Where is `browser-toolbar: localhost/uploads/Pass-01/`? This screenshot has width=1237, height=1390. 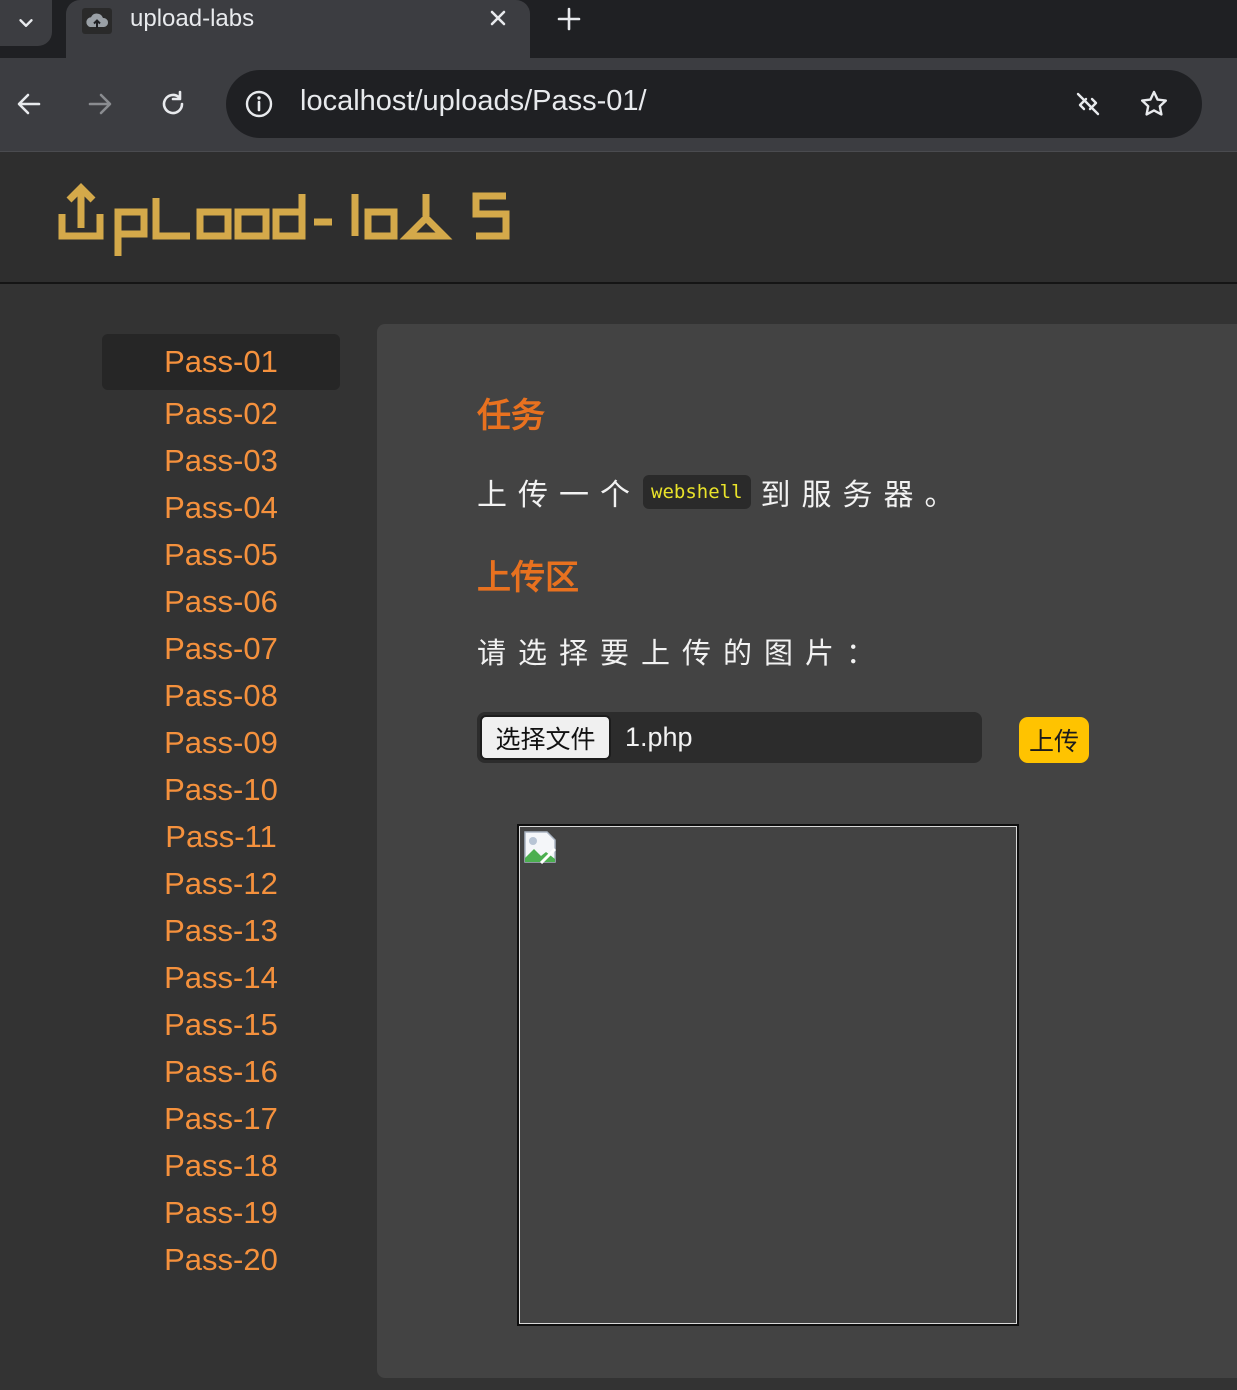 browser-toolbar: localhost/uploads/Pass-01/ is located at coordinates (618, 104).